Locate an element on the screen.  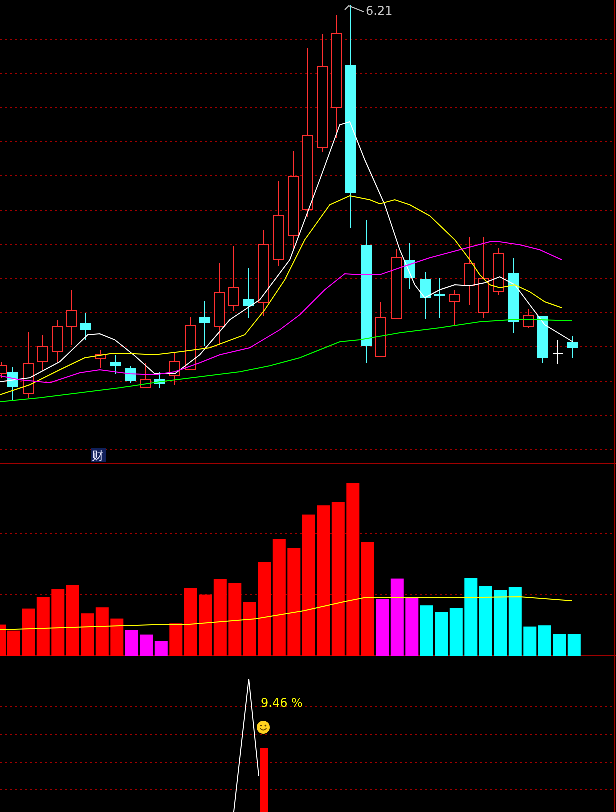
indicator-bar is located at coordinates (264, 780).